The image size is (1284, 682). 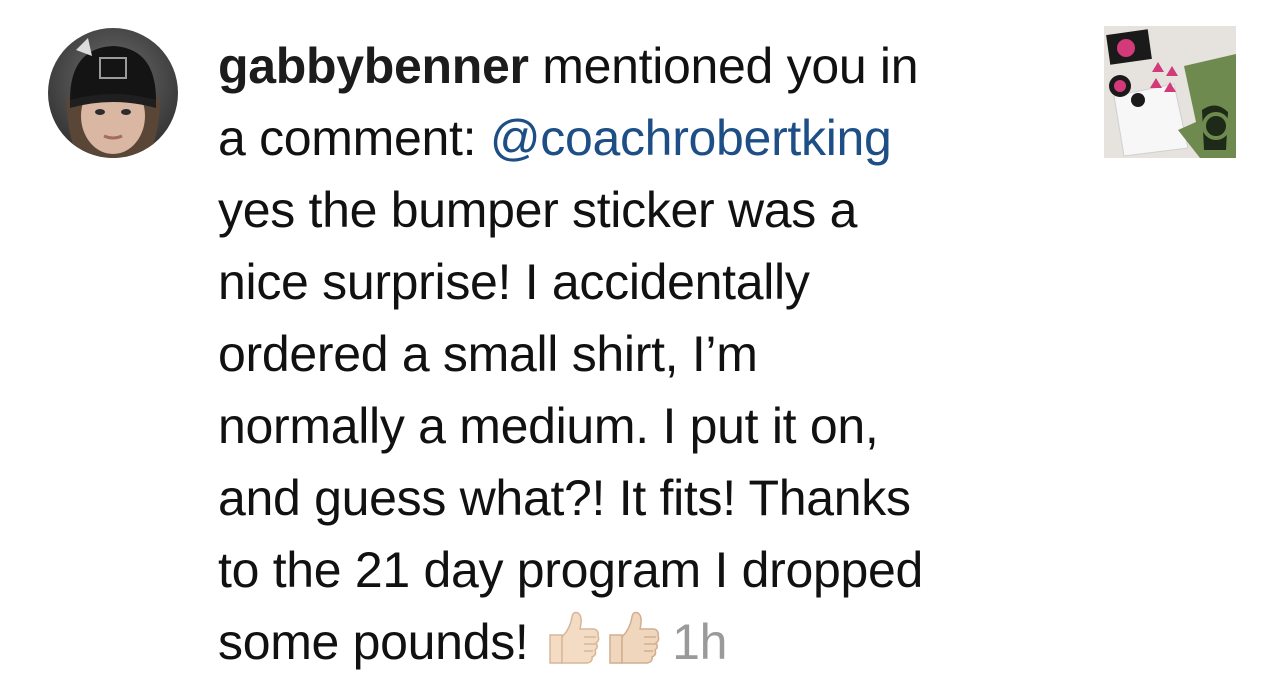 I want to click on comment-last-line: some pounds! 1h, so click(x=653, y=642).